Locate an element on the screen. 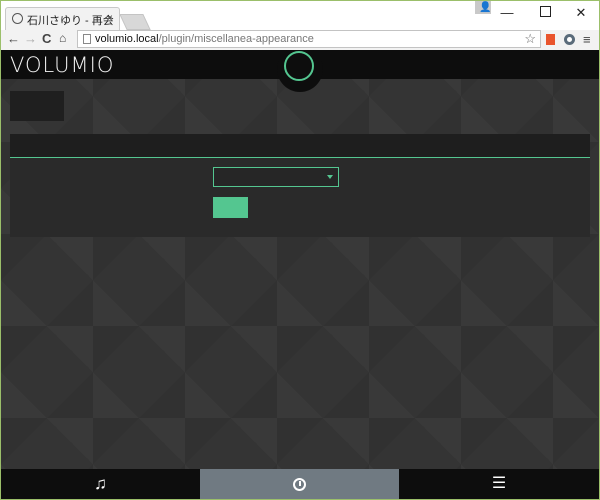  extension-icon is located at coordinates (569, 39).